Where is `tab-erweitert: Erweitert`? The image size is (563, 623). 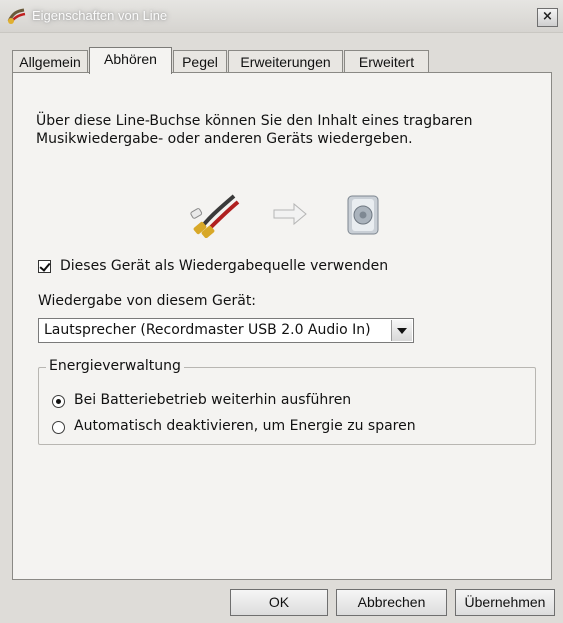 tab-erweitert: Erweitert is located at coordinates (386, 61).